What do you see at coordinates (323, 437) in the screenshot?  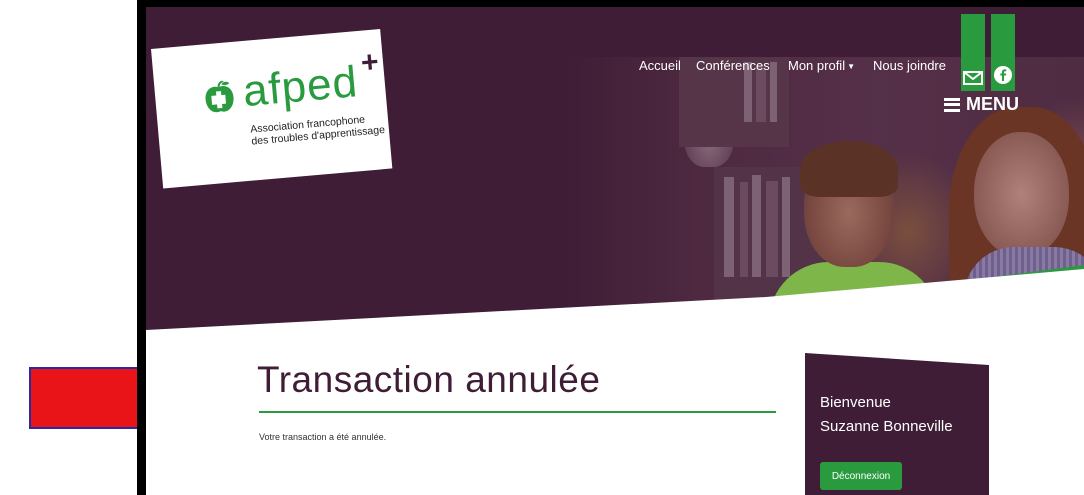 I see `cancel-message: Votre transaction a été annulée.` at bounding box center [323, 437].